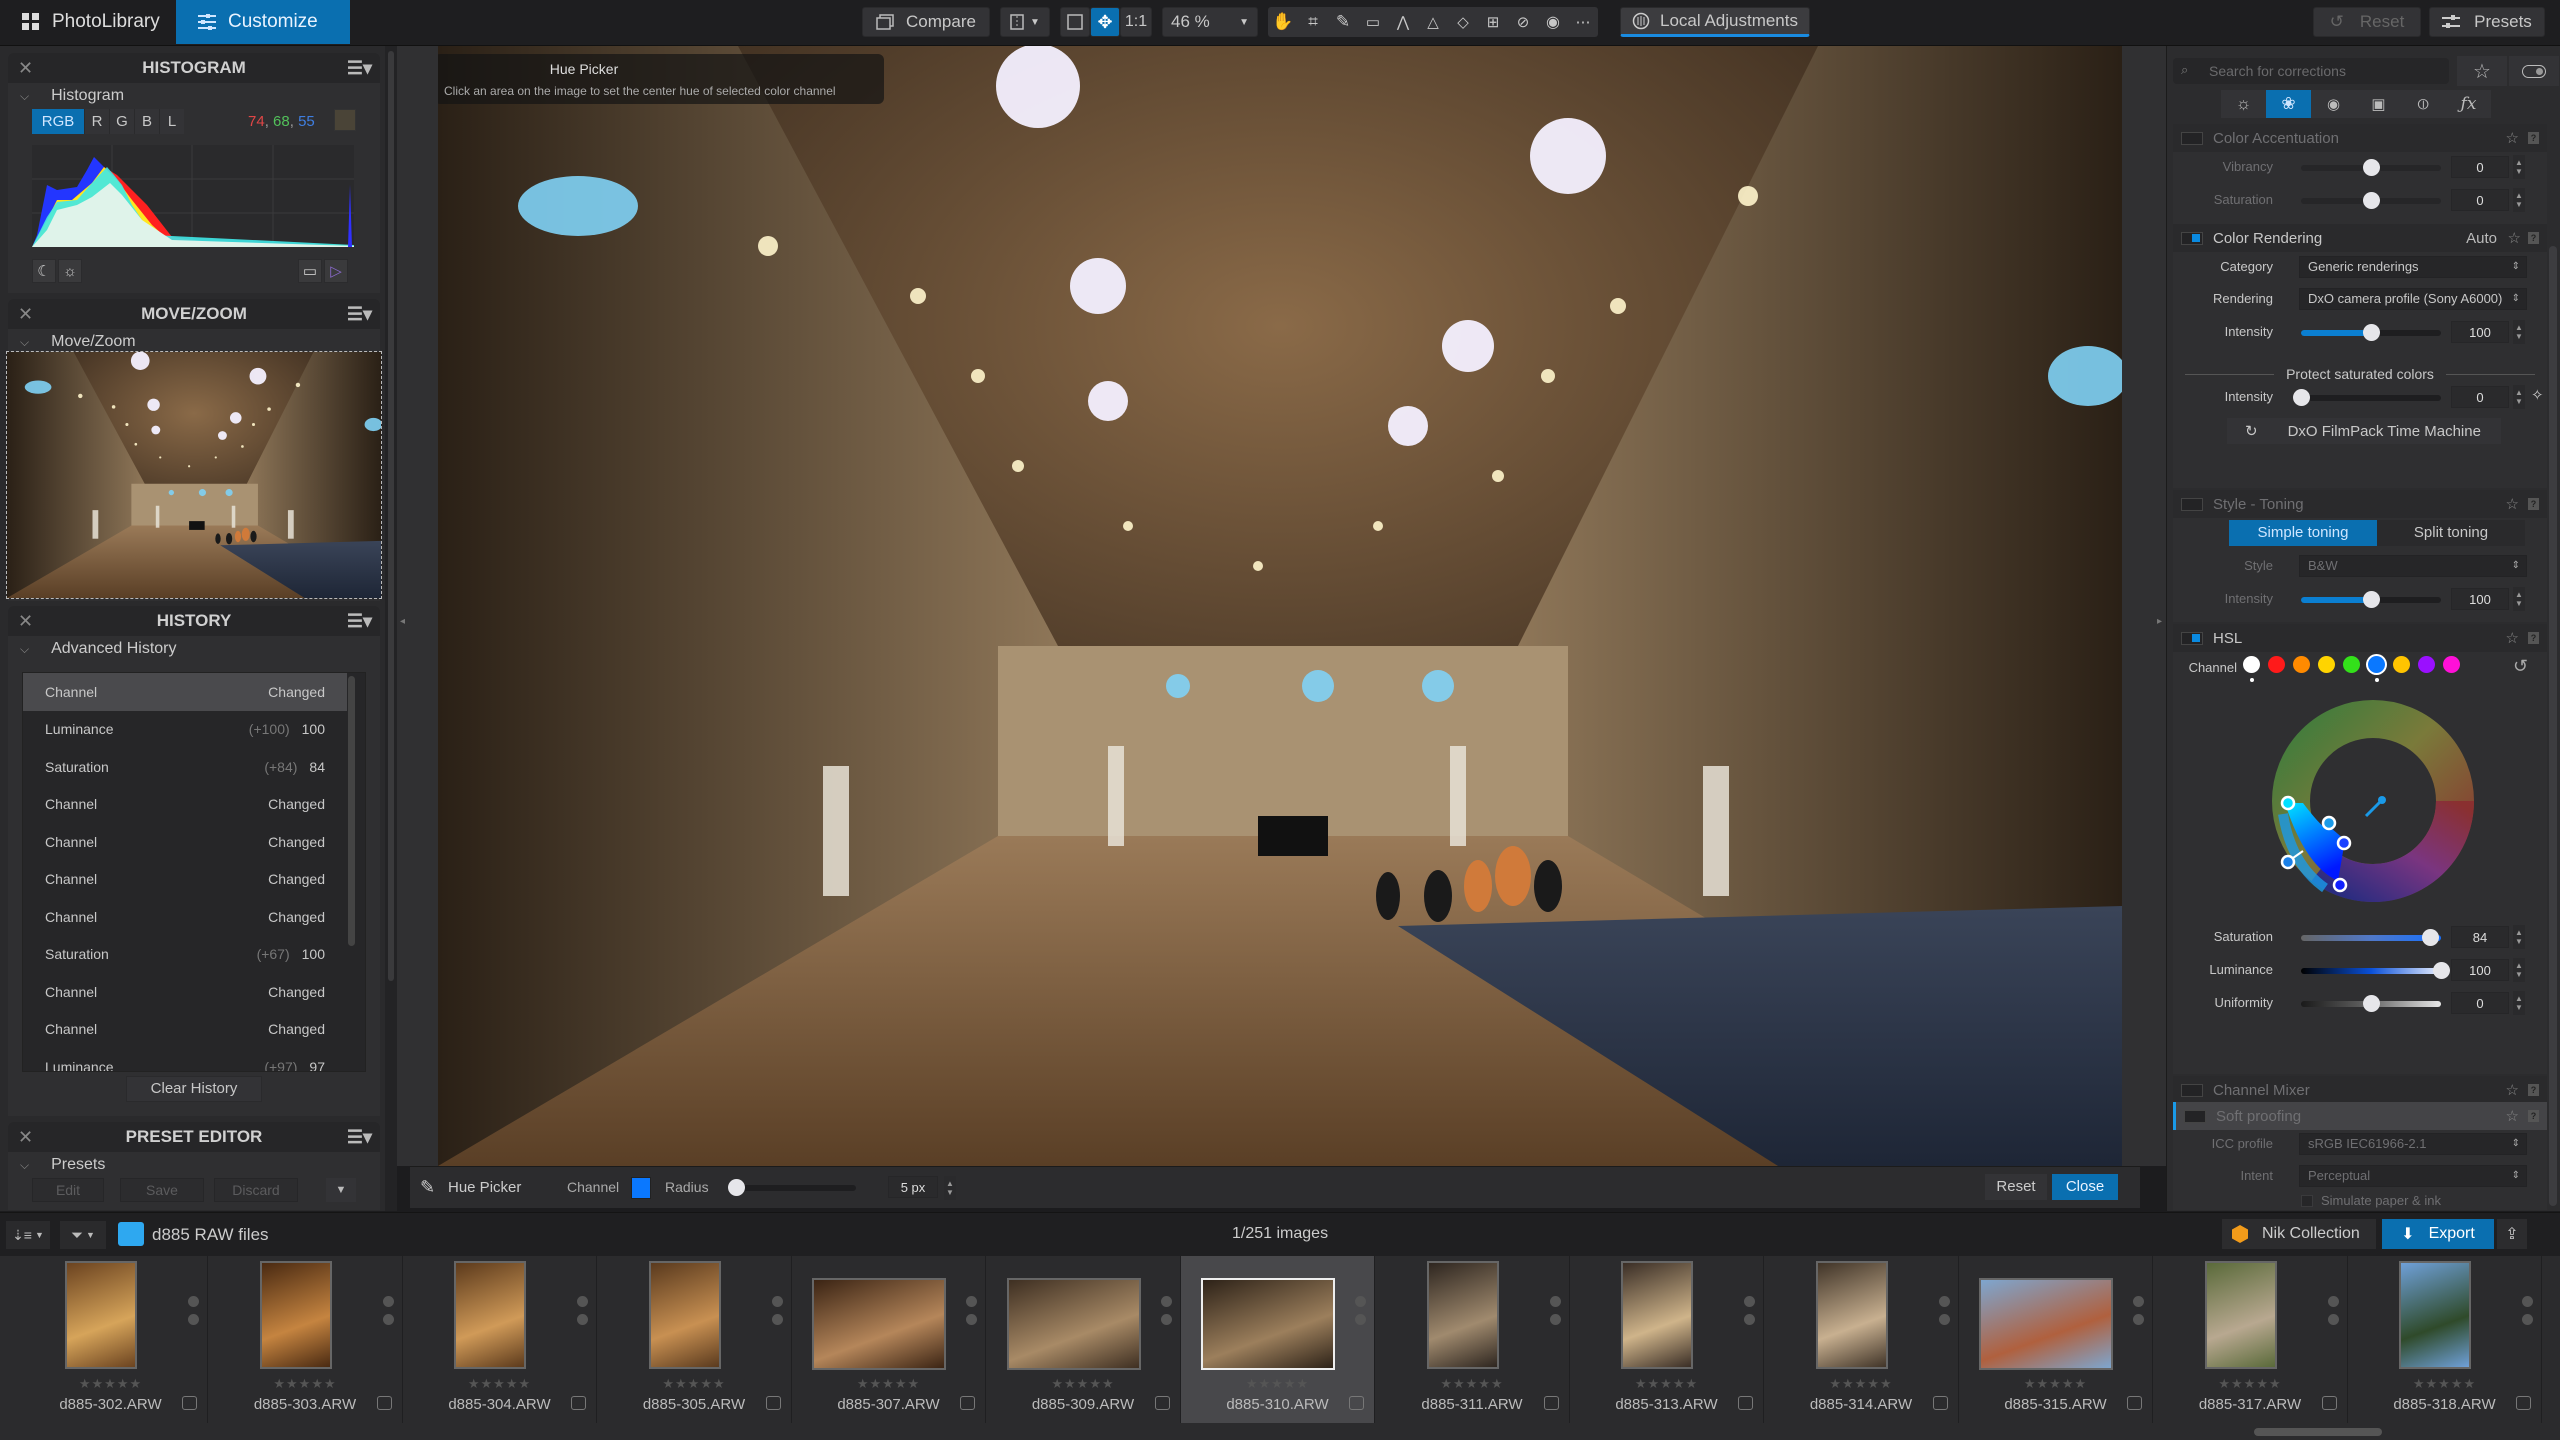 The image size is (2560, 1440). I want to click on nik-collection-button: Nik Collection, so click(2299, 1234).